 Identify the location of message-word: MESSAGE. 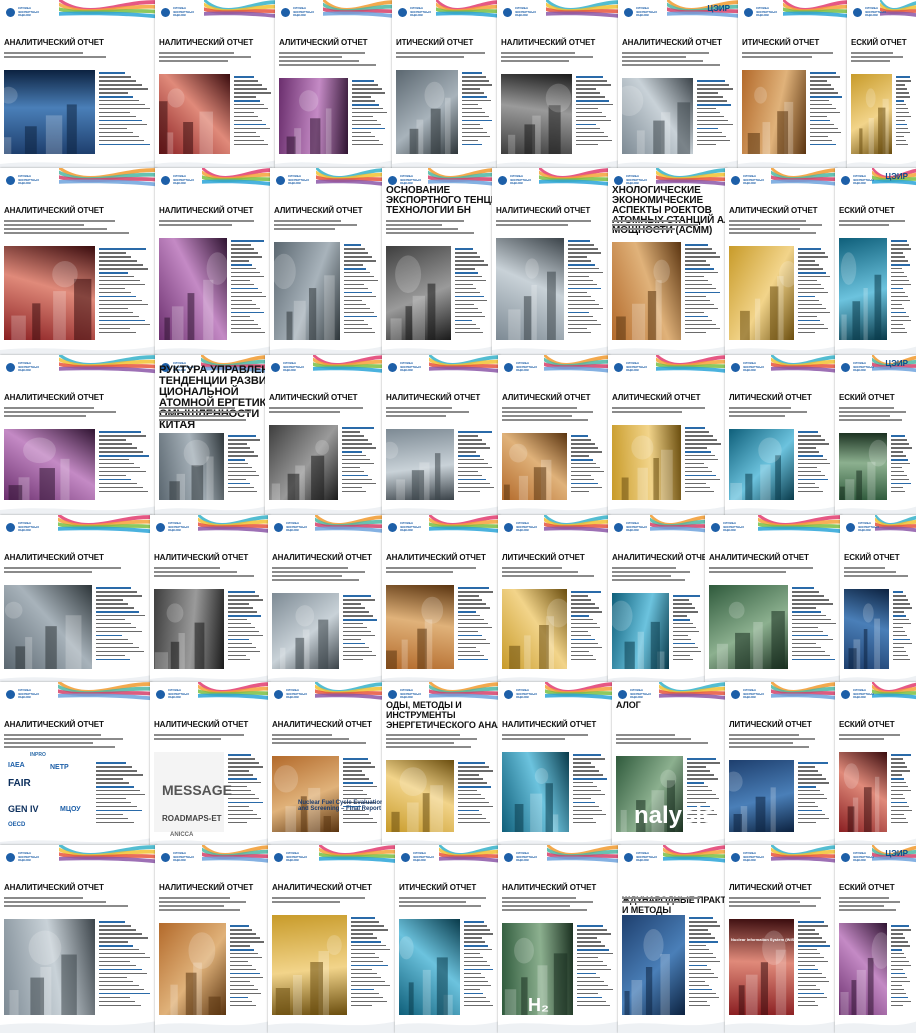
(197, 790).